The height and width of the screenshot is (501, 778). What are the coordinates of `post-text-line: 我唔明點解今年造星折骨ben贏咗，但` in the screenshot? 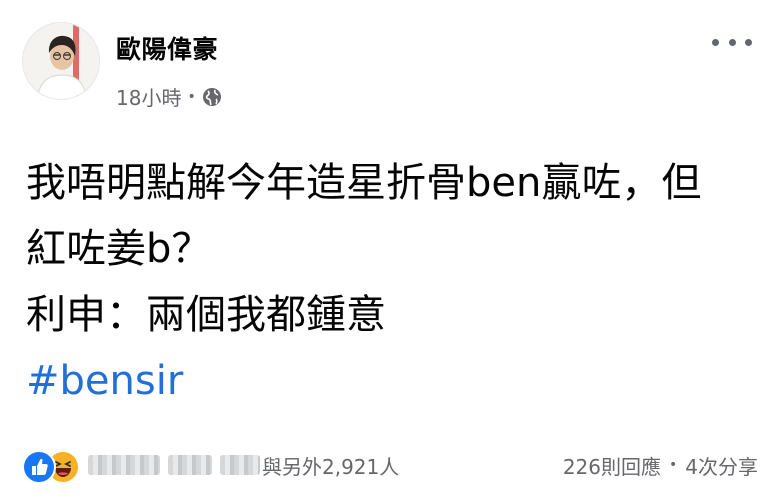 It's located at (364, 183).